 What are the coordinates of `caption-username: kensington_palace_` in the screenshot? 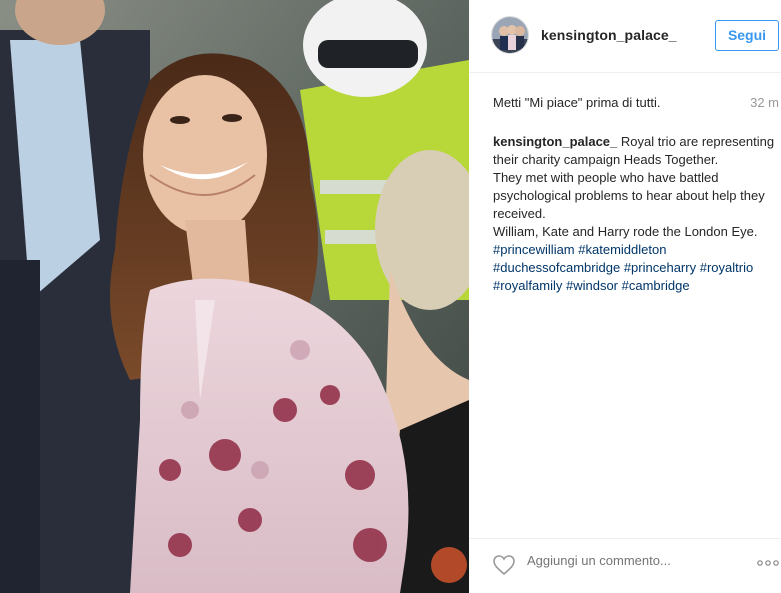 It's located at (555, 141).